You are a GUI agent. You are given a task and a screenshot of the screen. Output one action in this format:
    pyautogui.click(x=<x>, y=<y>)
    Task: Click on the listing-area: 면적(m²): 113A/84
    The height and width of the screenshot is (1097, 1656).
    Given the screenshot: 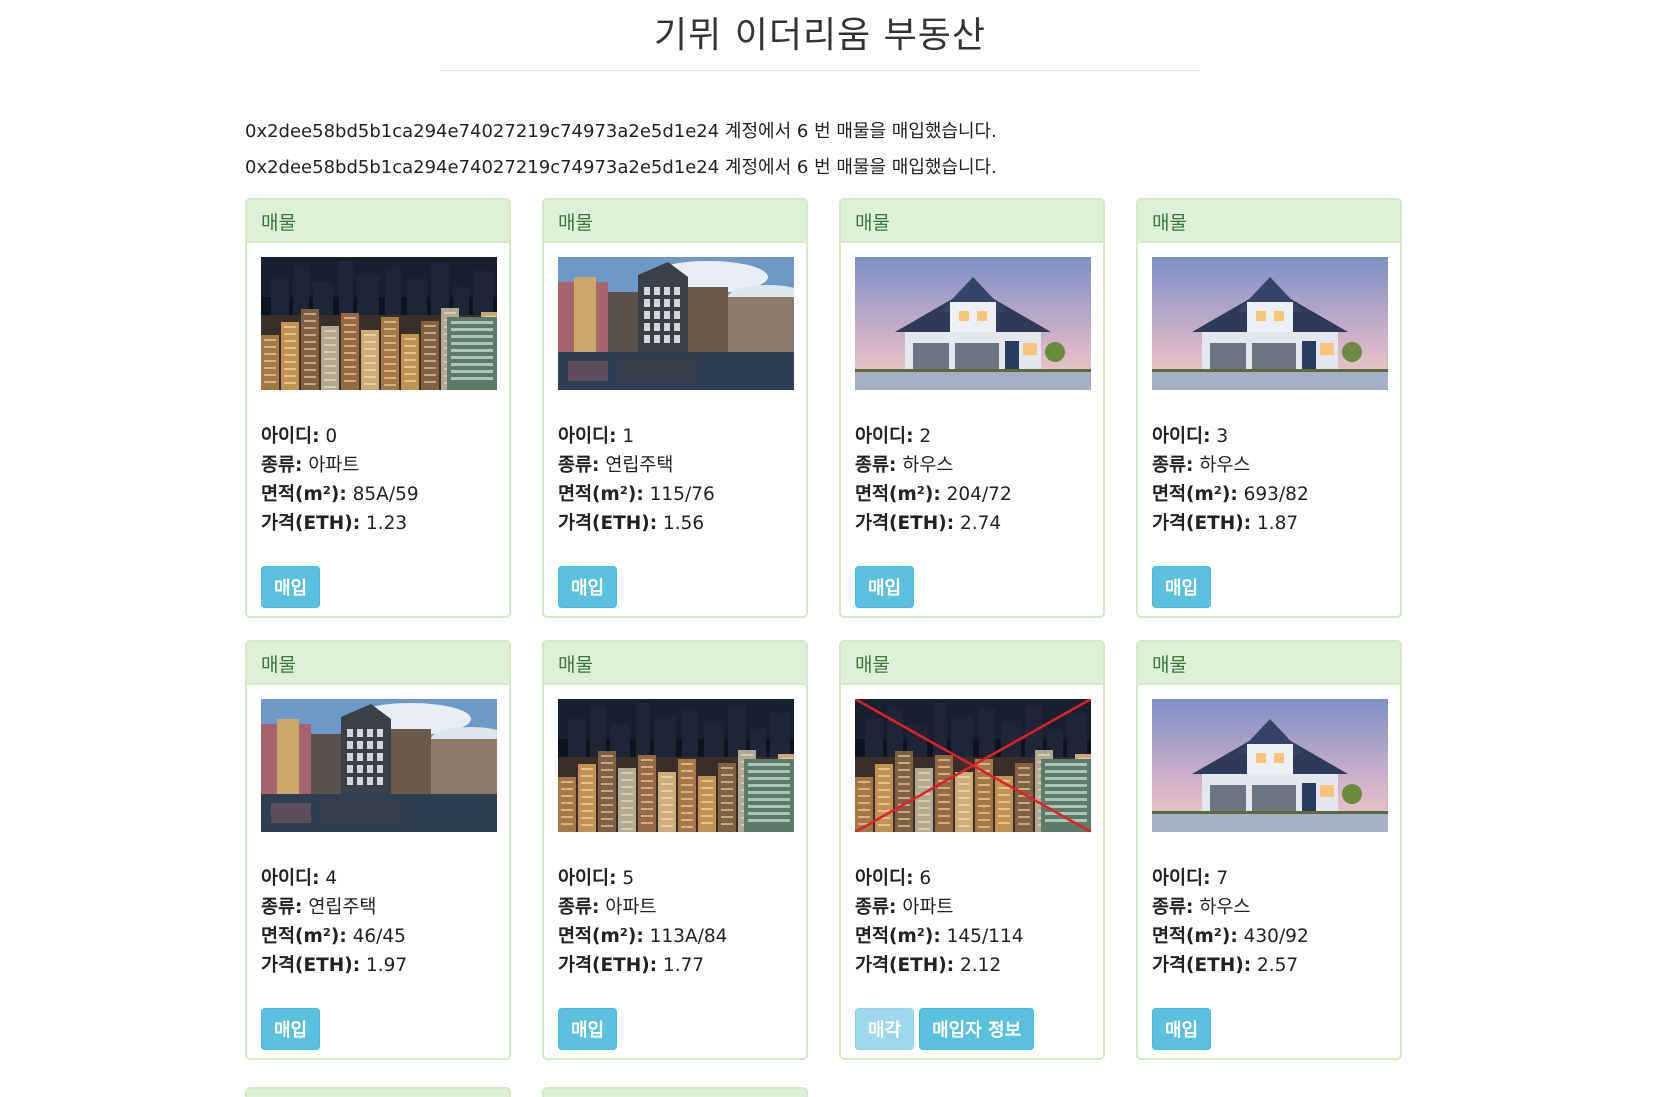 What is the action you would take?
    pyautogui.click(x=643, y=936)
    